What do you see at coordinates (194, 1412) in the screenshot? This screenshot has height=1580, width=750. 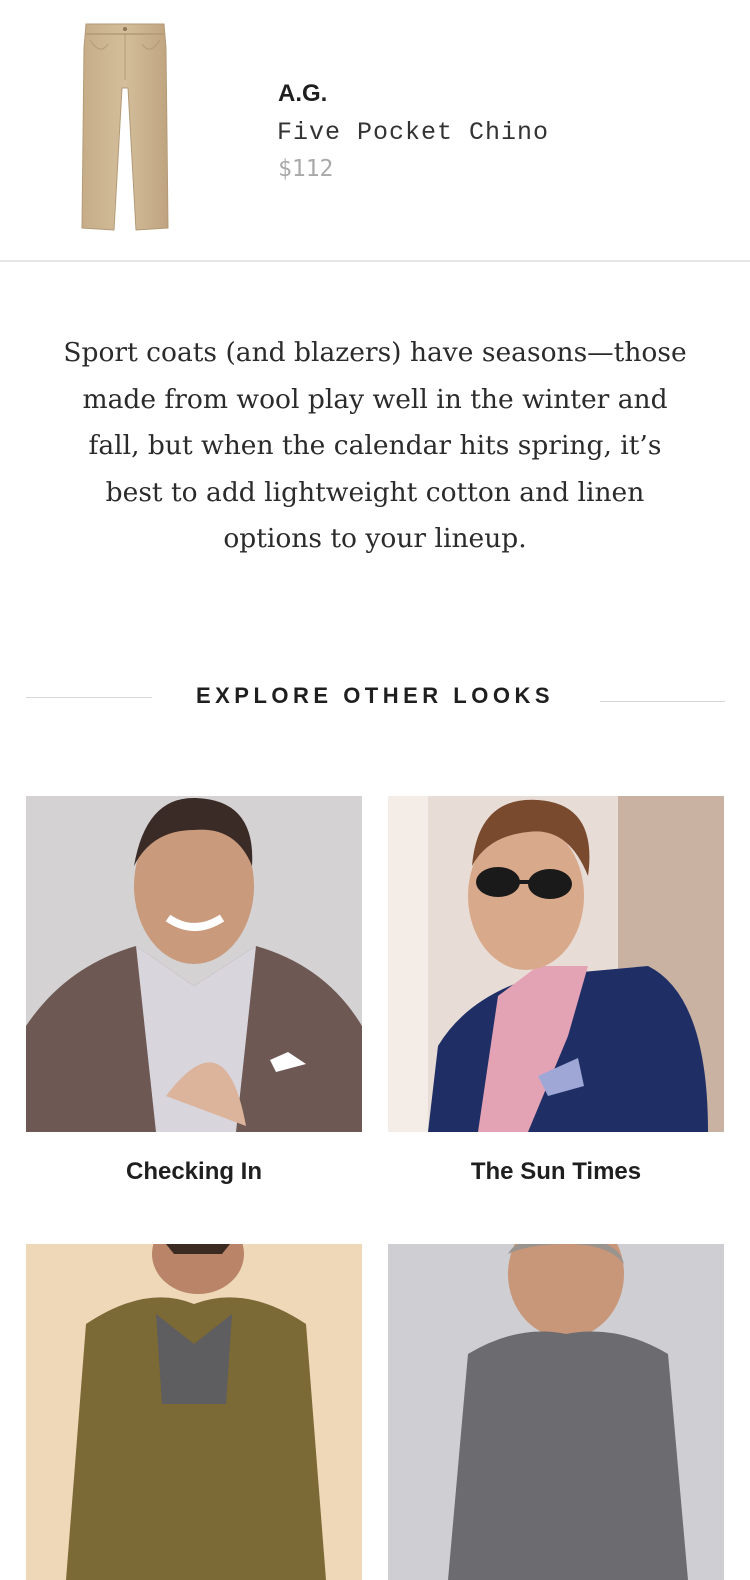 I see `man-in-olive-jacket-photo` at bounding box center [194, 1412].